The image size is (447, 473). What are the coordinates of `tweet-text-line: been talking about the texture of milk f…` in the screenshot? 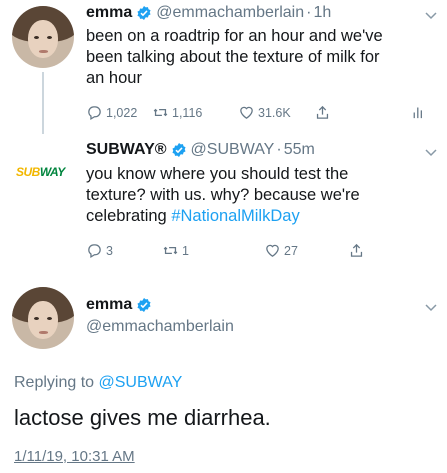 It's located at (233, 57).